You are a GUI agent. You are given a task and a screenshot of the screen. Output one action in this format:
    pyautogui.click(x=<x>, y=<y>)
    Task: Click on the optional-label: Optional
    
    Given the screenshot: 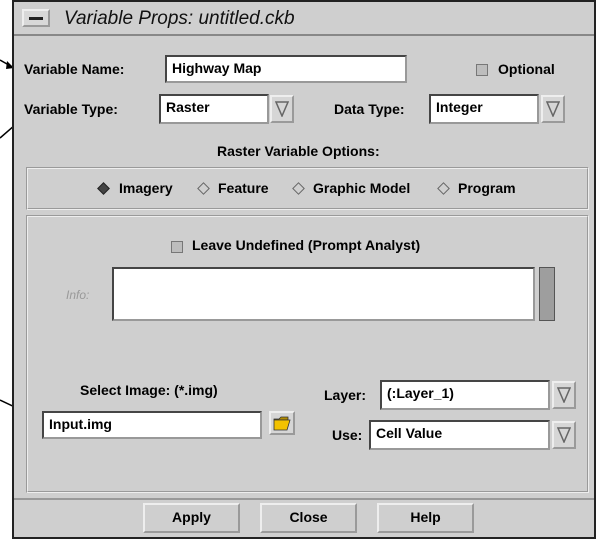 What is the action you would take?
    pyautogui.click(x=526, y=69)
    